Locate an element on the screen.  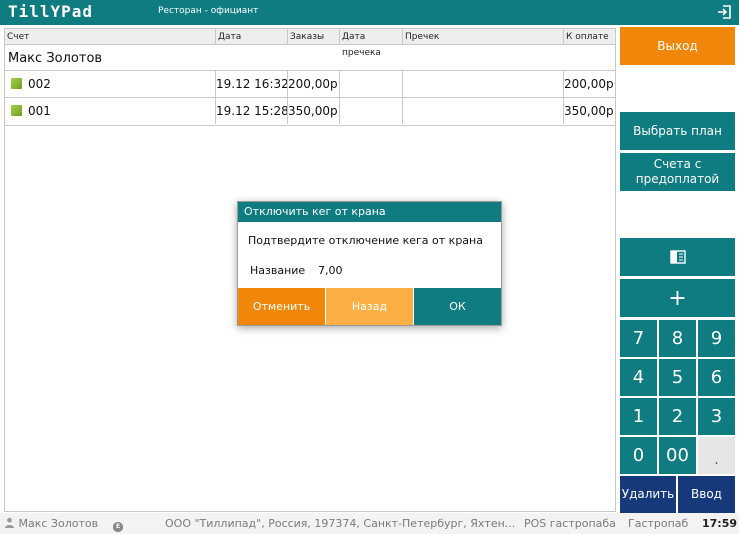
dialog-name-label: Название is located at coordinates (278, 270).